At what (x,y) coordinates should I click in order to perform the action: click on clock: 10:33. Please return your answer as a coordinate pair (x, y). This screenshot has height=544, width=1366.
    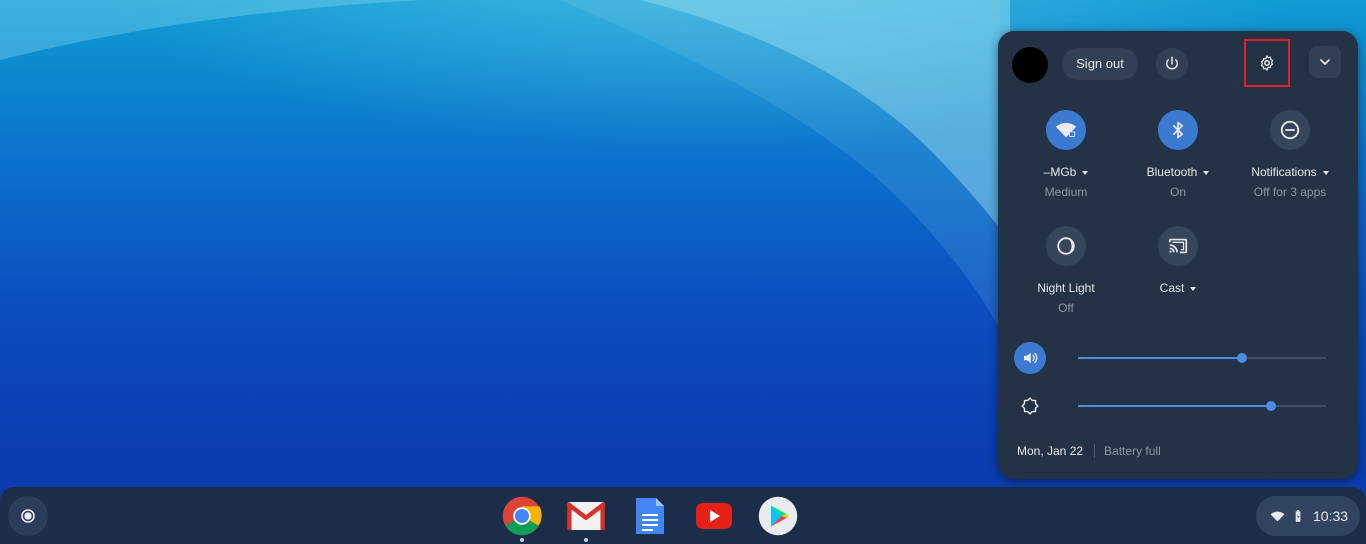
    Looking at the image, I should click on (1331, 516).